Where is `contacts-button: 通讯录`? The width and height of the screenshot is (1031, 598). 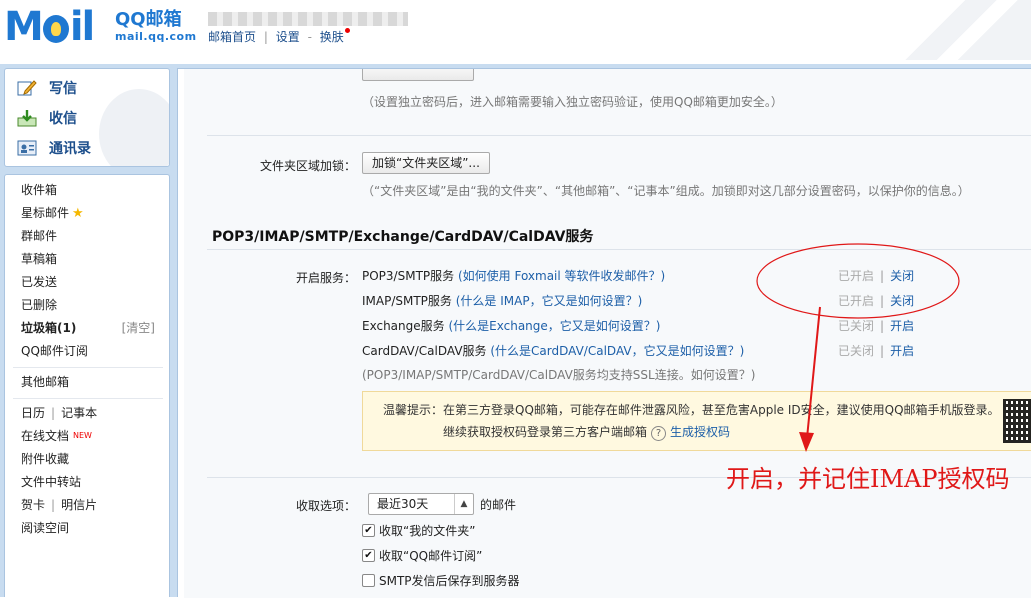 contacts-button: 通讯录 is located at coordinates (54, 148).